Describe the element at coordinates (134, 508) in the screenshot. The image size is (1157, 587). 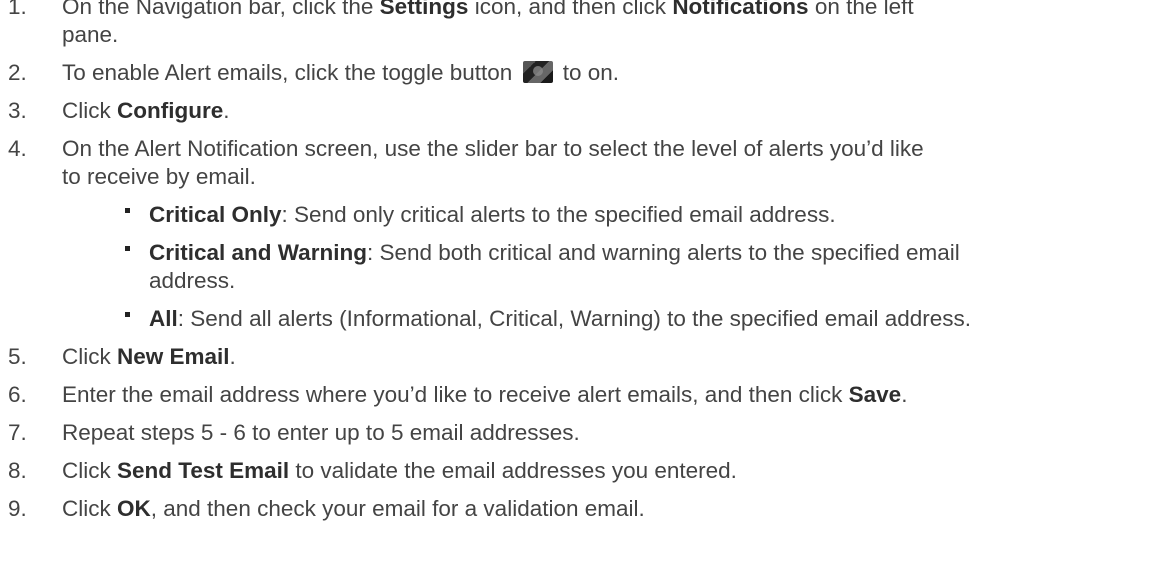
I see `step-bold-text: OK` at that location.